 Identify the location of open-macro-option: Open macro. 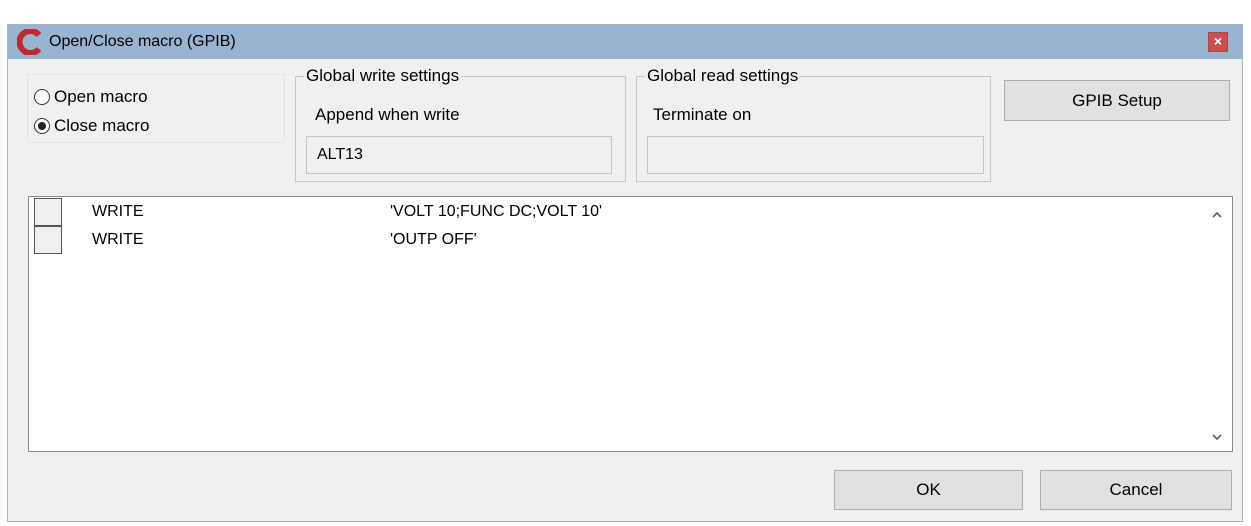
(91, 97).